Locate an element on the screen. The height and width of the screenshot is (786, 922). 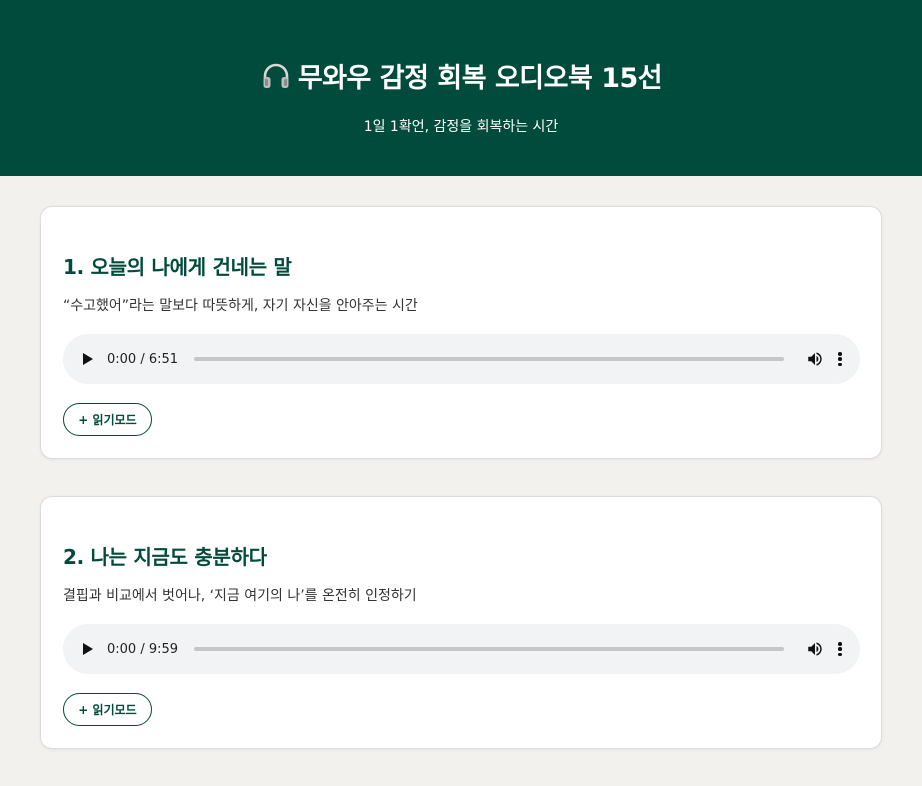
audio-player: 0:00 / 6:51 is located at coordinates (461, 359).